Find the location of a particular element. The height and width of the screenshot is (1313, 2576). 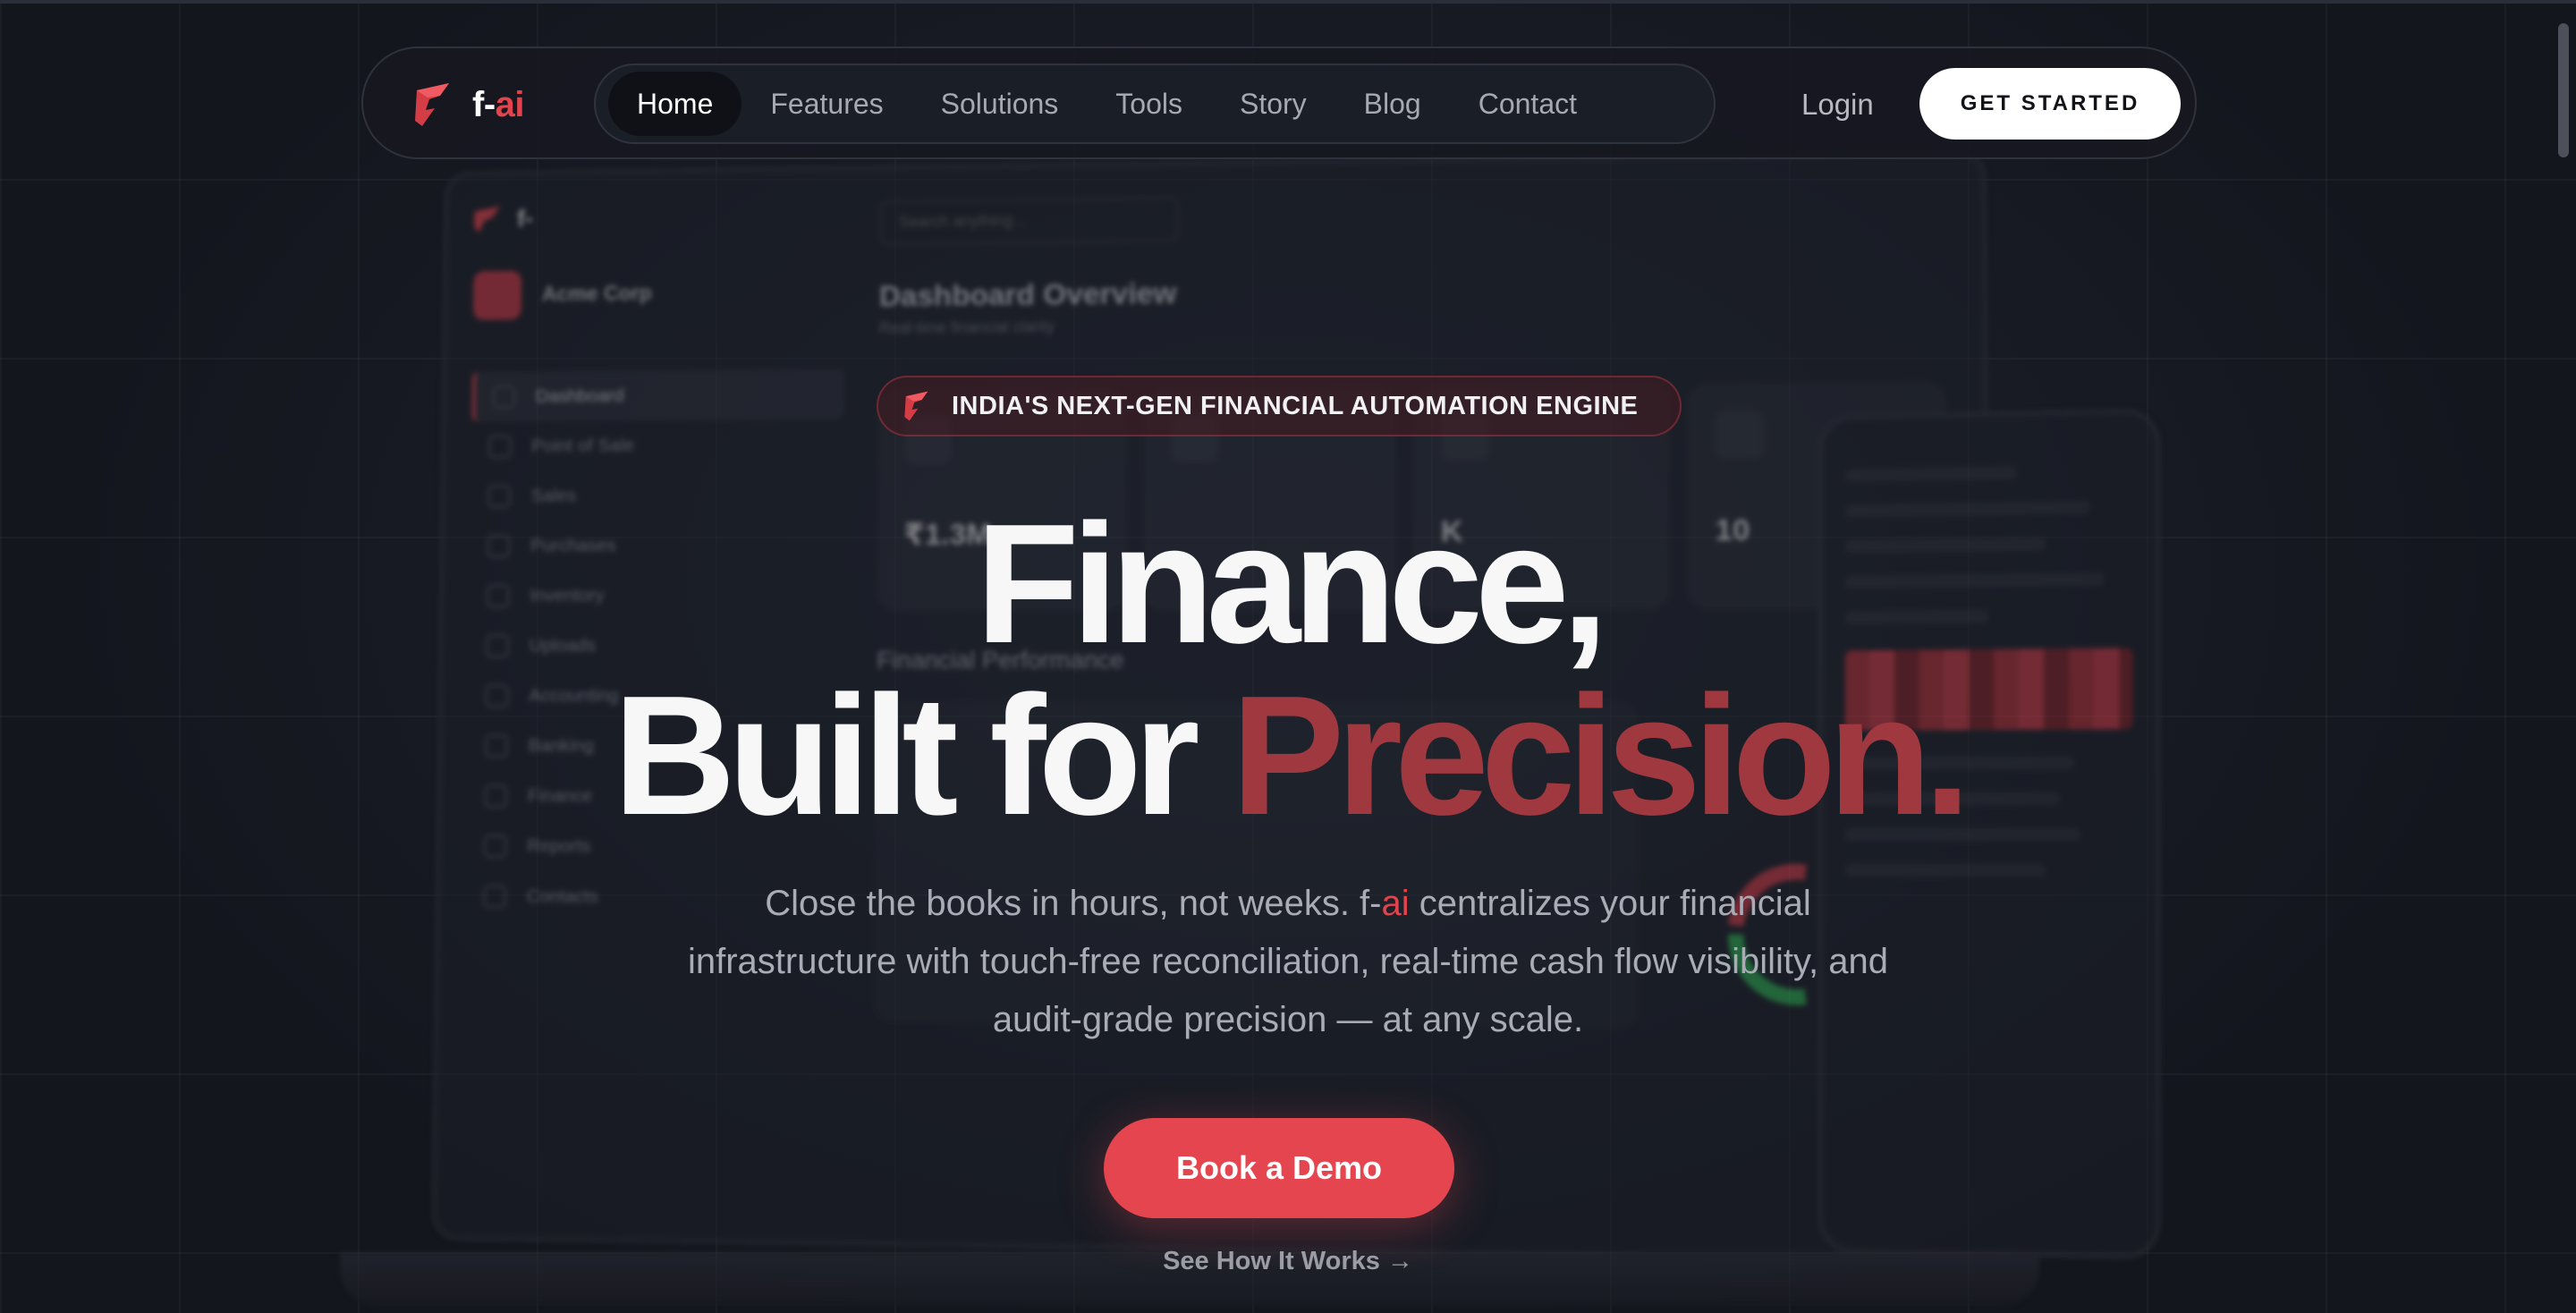

mockup-sidebar-label: Dashboard is located at coordinates (579, 395).